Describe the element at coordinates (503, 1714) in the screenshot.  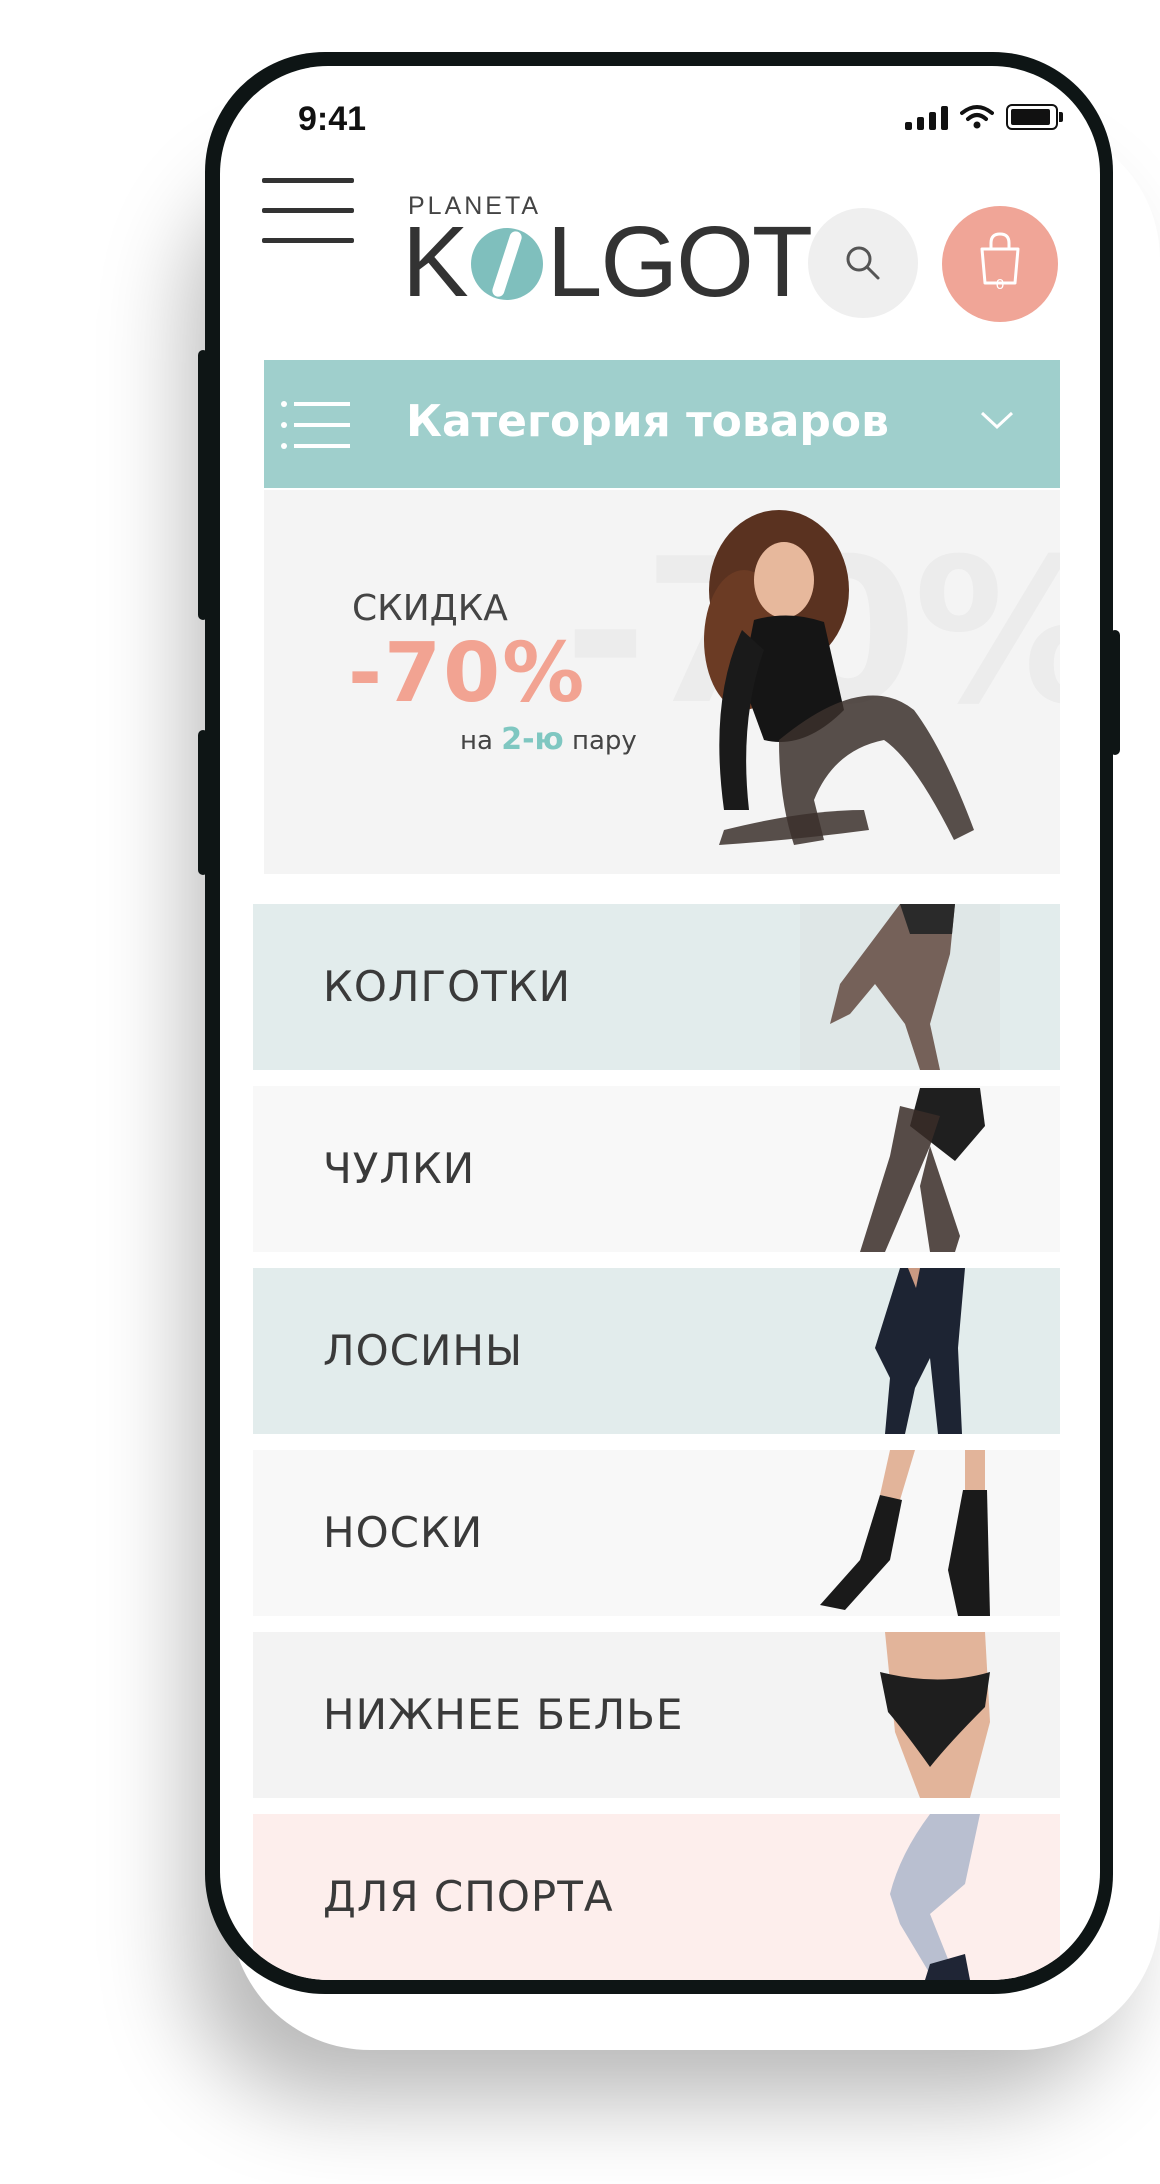
I see `category-label: НИЖНЕЕ БЕЛЬЕ` at that location.